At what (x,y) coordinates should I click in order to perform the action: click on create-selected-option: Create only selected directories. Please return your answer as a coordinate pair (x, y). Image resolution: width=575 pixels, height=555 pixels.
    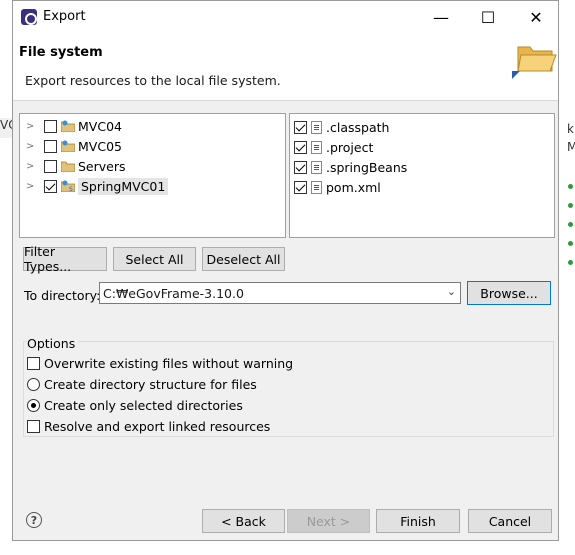
    Looking at the image, I should click on (135, 405).